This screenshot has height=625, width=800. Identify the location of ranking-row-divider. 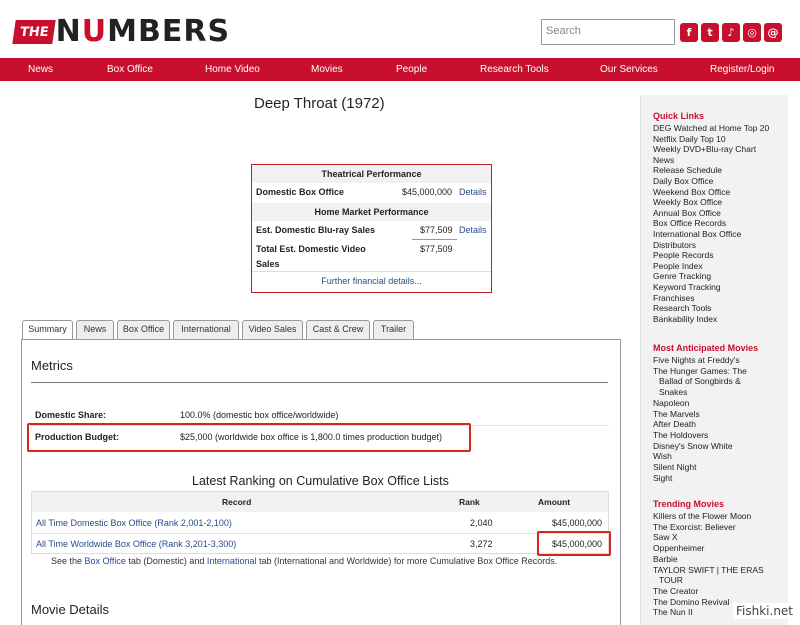
(320, 533).